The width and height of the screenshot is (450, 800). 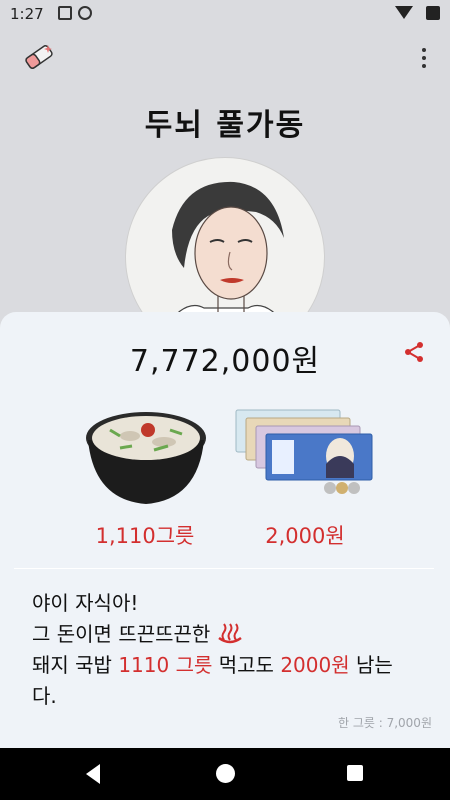 I want to click on total-amount: 7,772,000원, so click(x=225, y=361).